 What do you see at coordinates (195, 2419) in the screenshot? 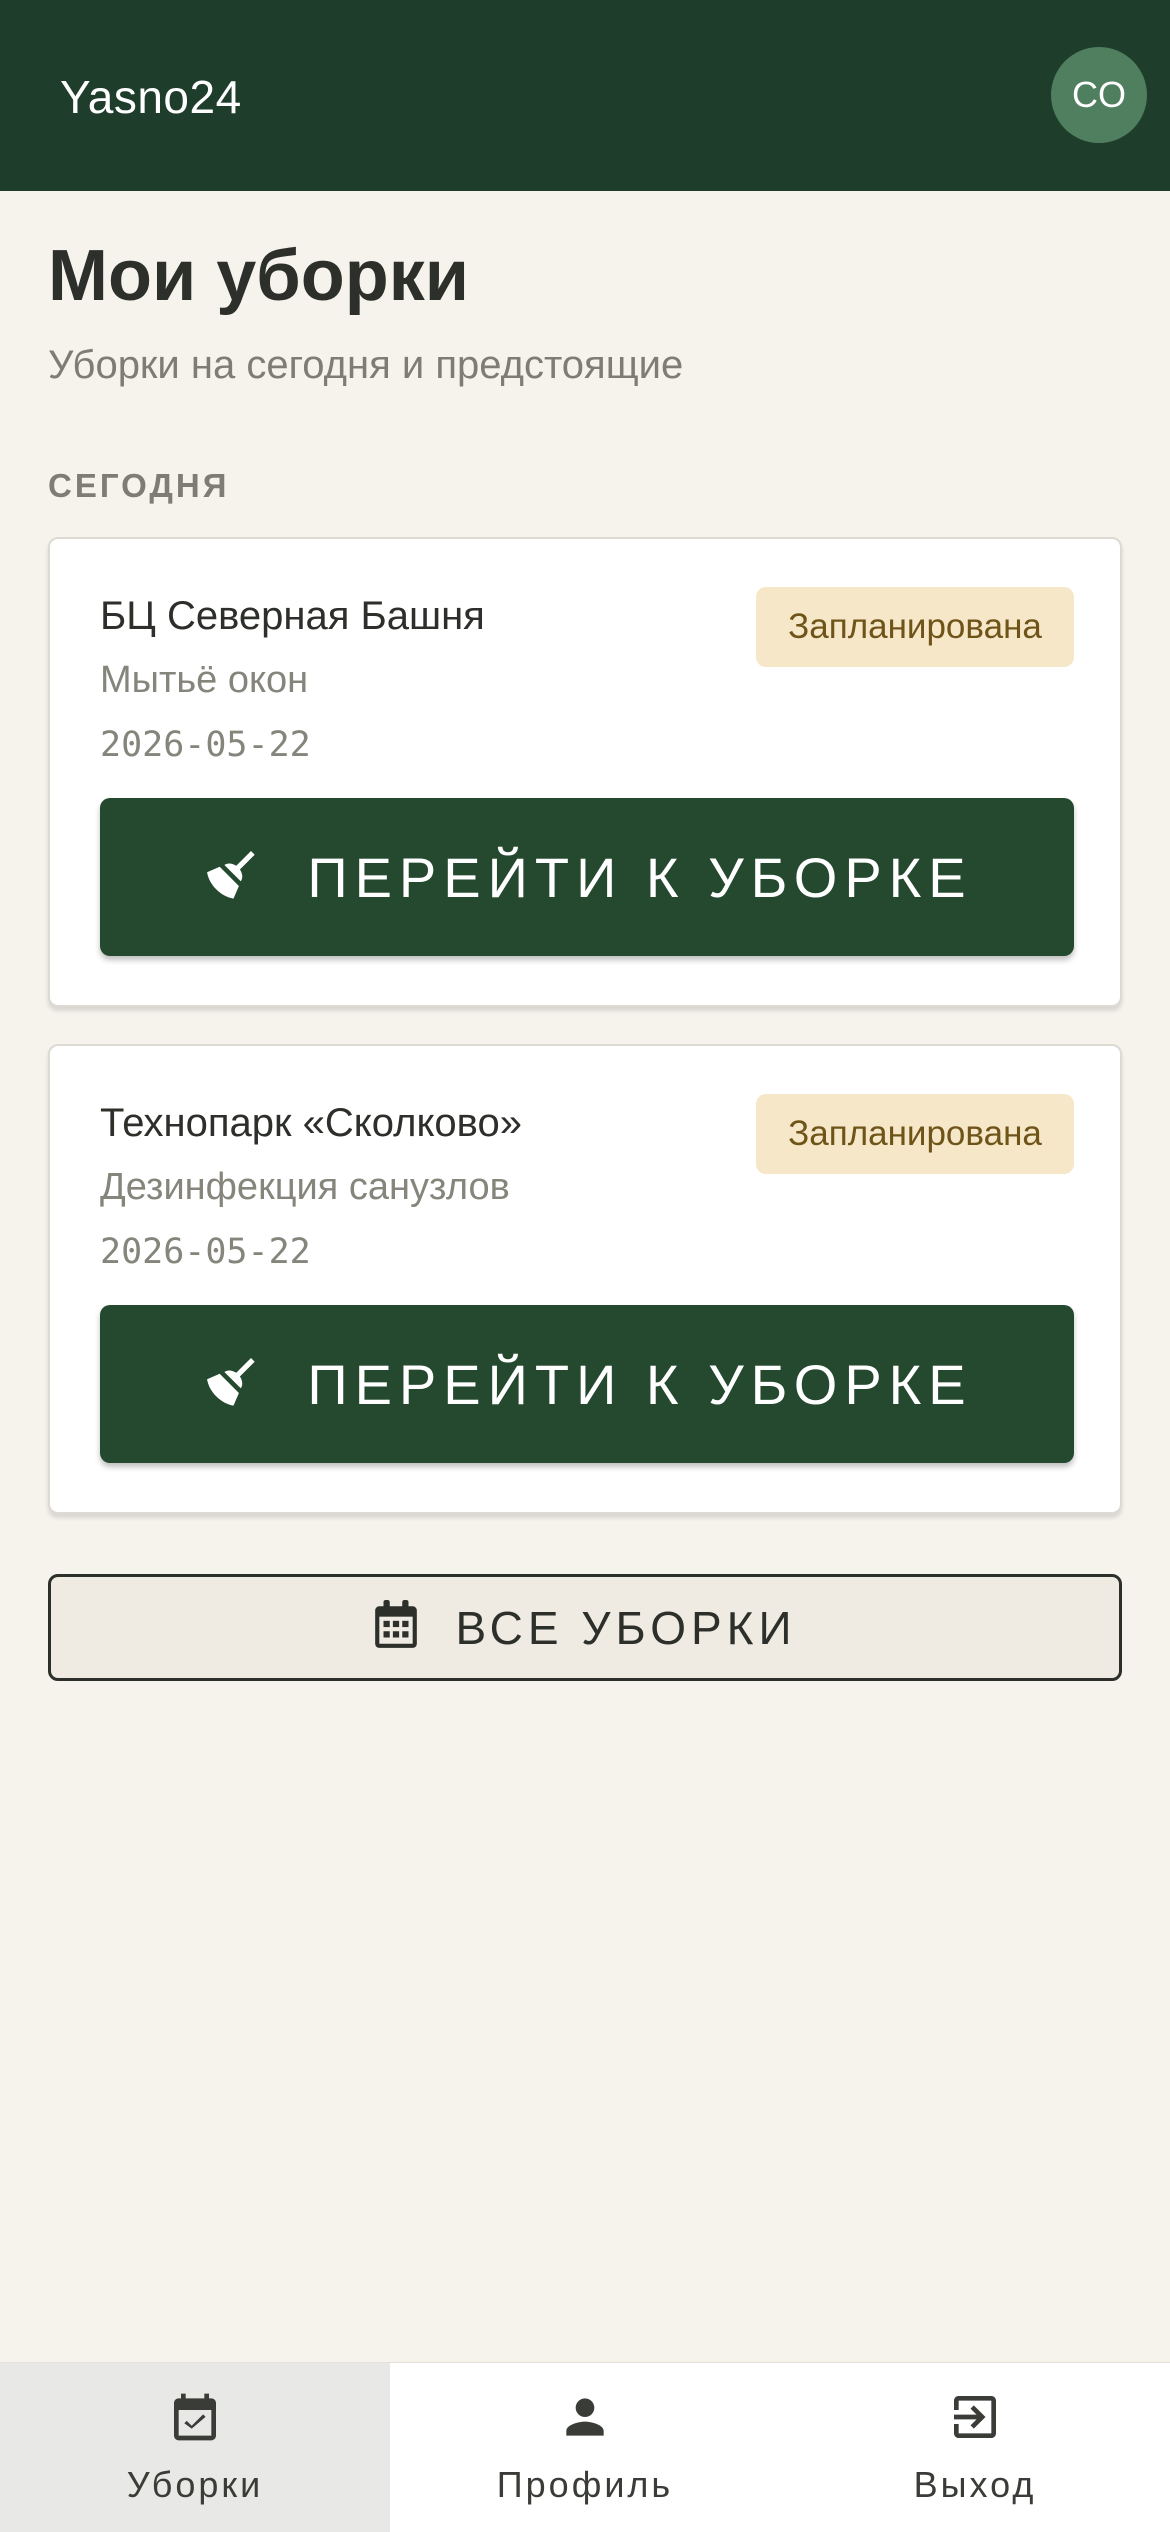
I see `calendar-check-icon` at bounding box center [195, 2419].